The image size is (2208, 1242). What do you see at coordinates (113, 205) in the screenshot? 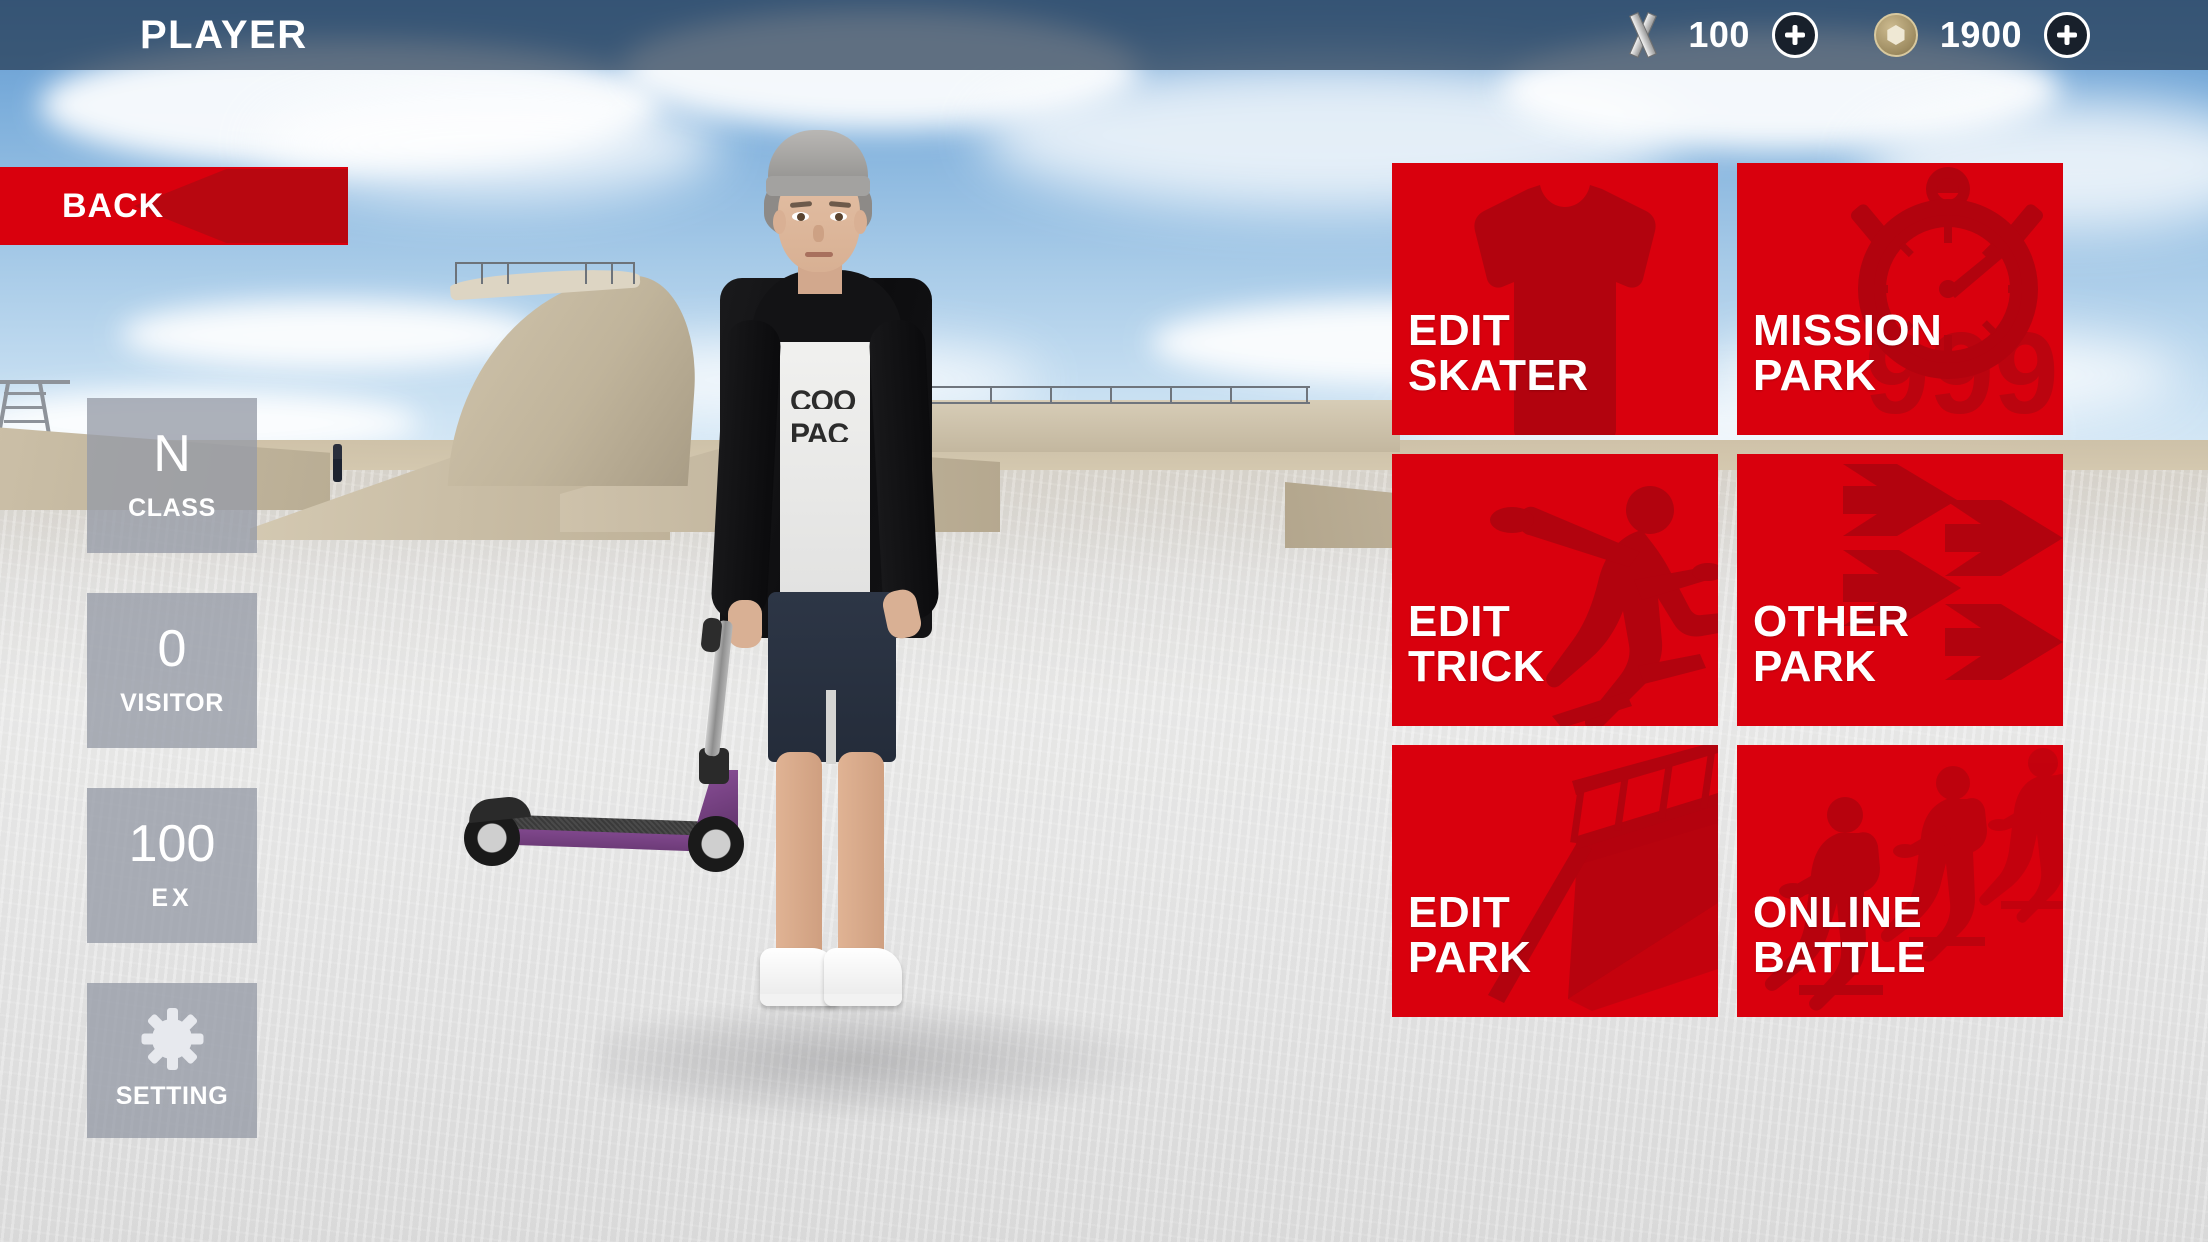
I see `back-button-label: BACK` at bounding box center [113, 205].